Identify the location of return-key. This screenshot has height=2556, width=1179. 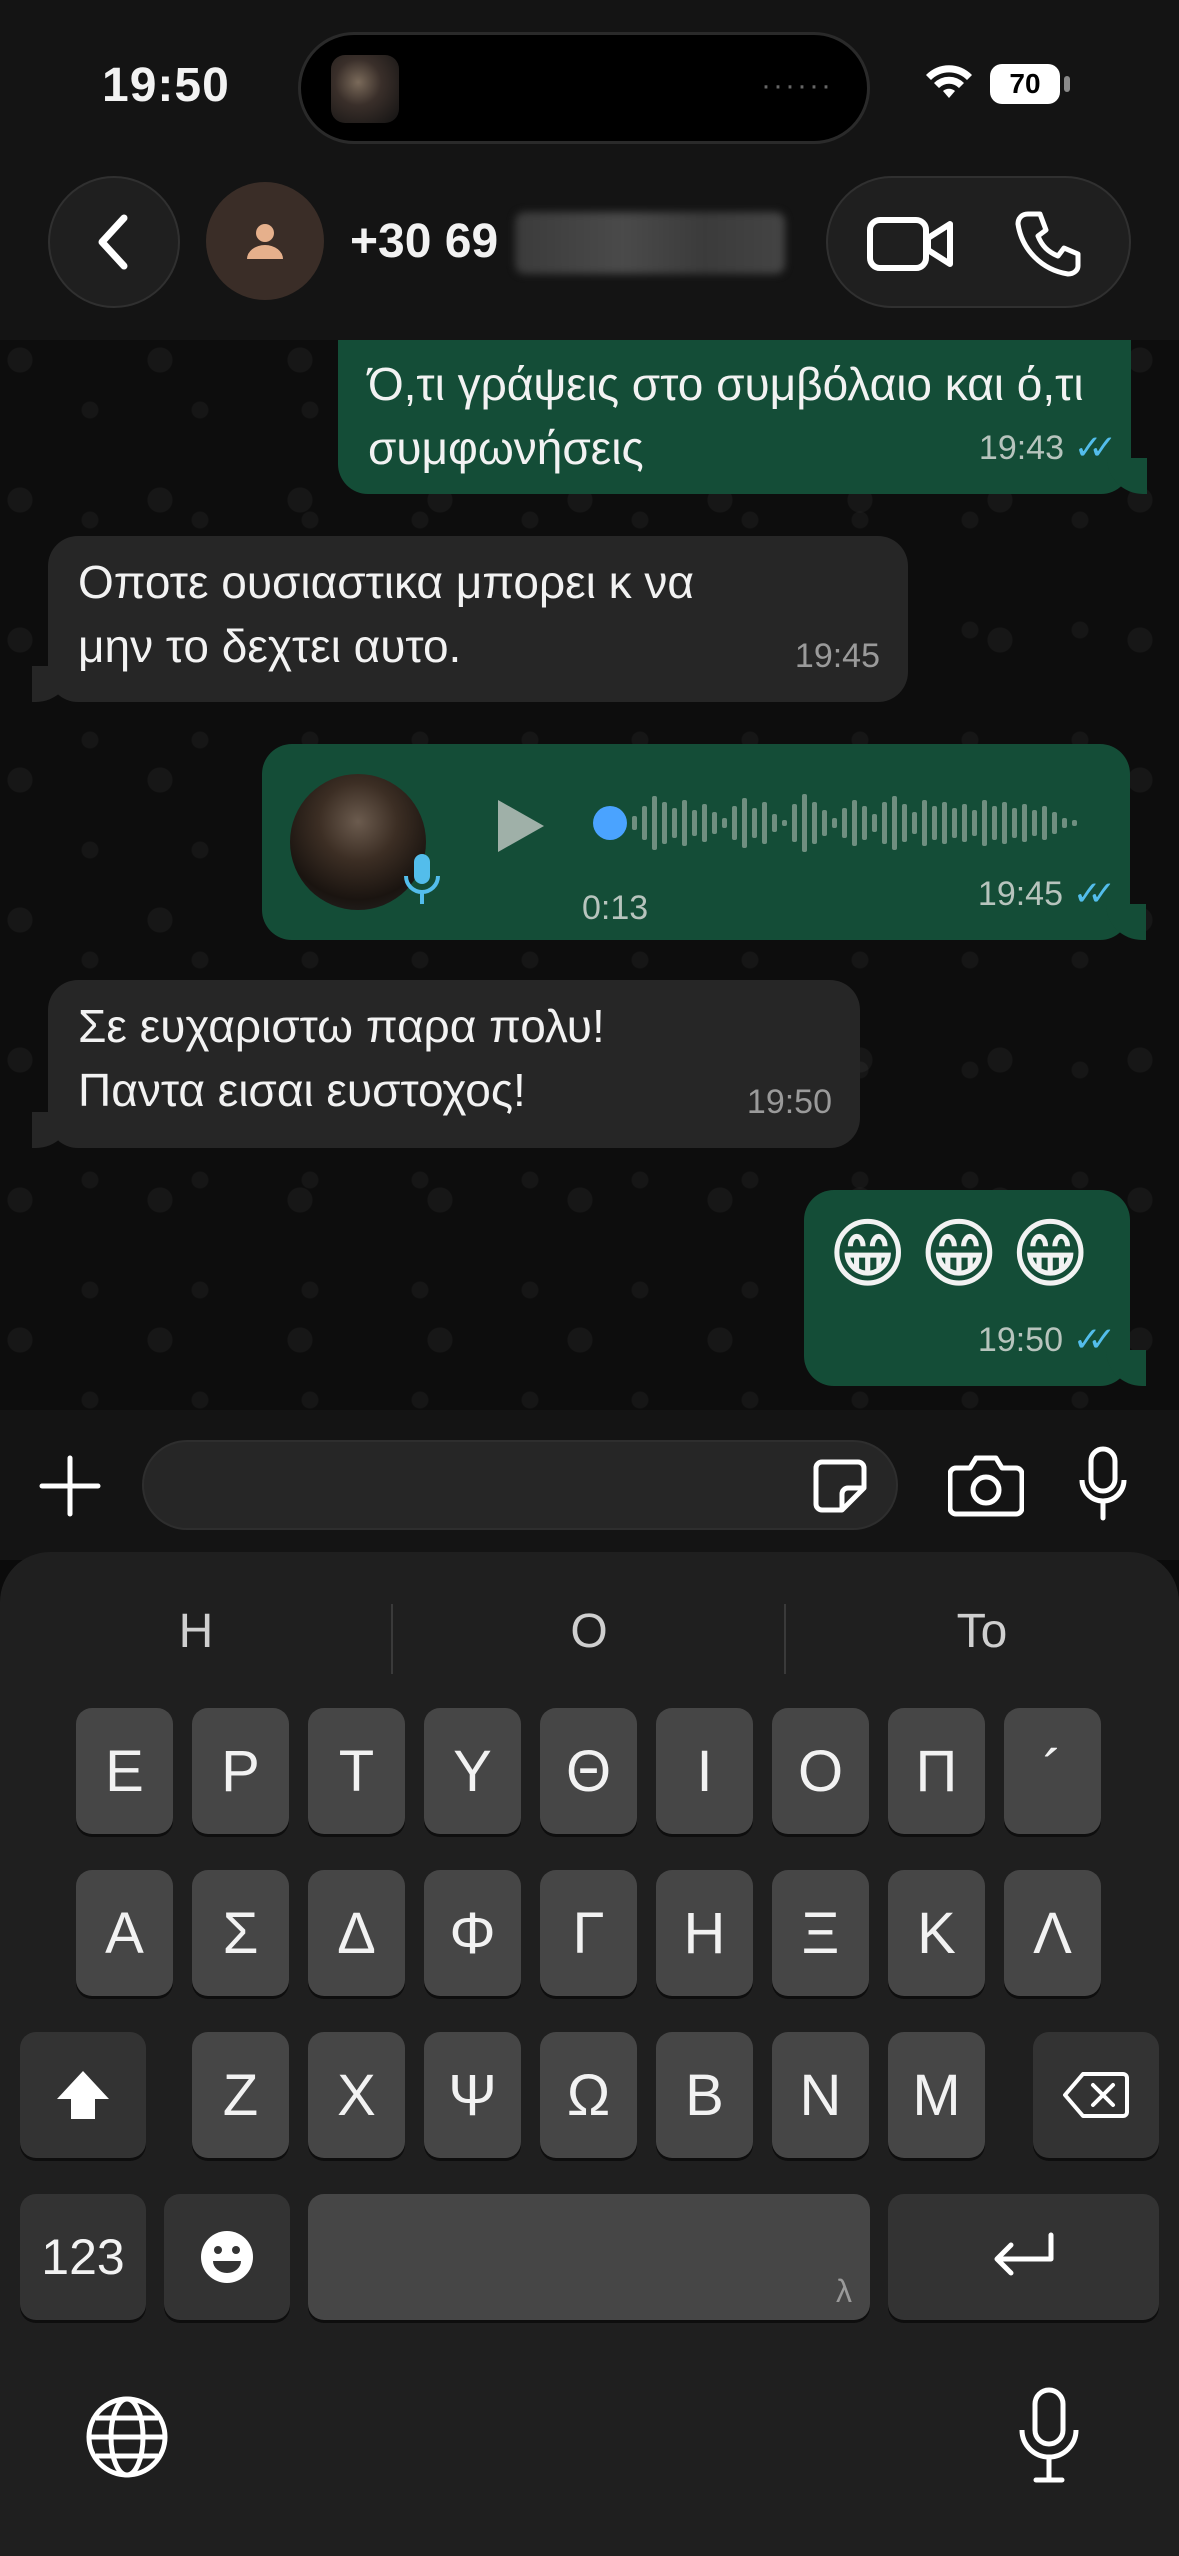
(1023, 2257).